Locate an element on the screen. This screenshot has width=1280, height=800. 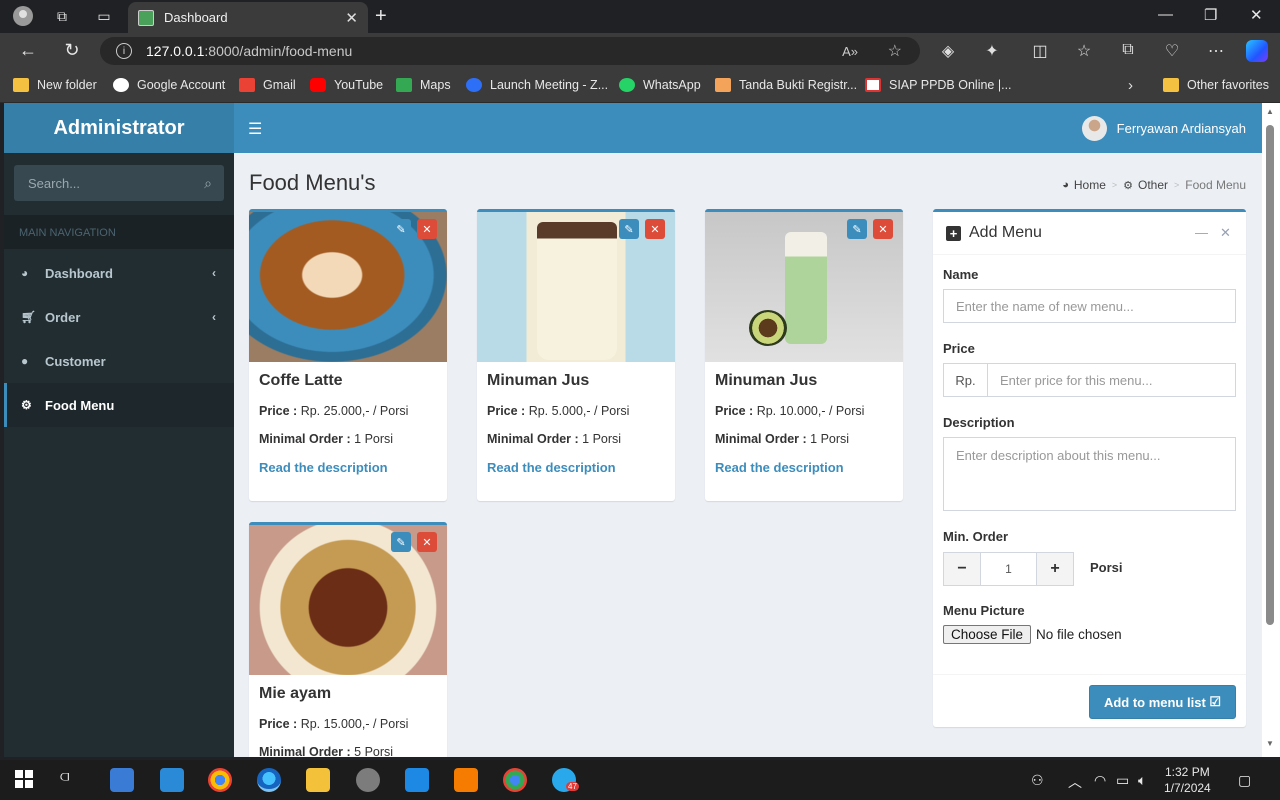
new-tab-icon: + is located at coordinates (381, 16).